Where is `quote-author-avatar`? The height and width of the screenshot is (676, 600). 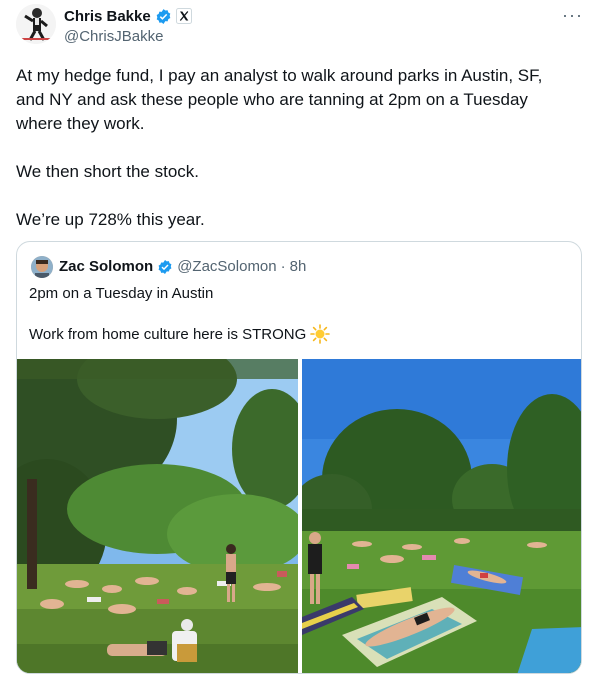
quote-author-avatar is located at coordinates (42, 267).